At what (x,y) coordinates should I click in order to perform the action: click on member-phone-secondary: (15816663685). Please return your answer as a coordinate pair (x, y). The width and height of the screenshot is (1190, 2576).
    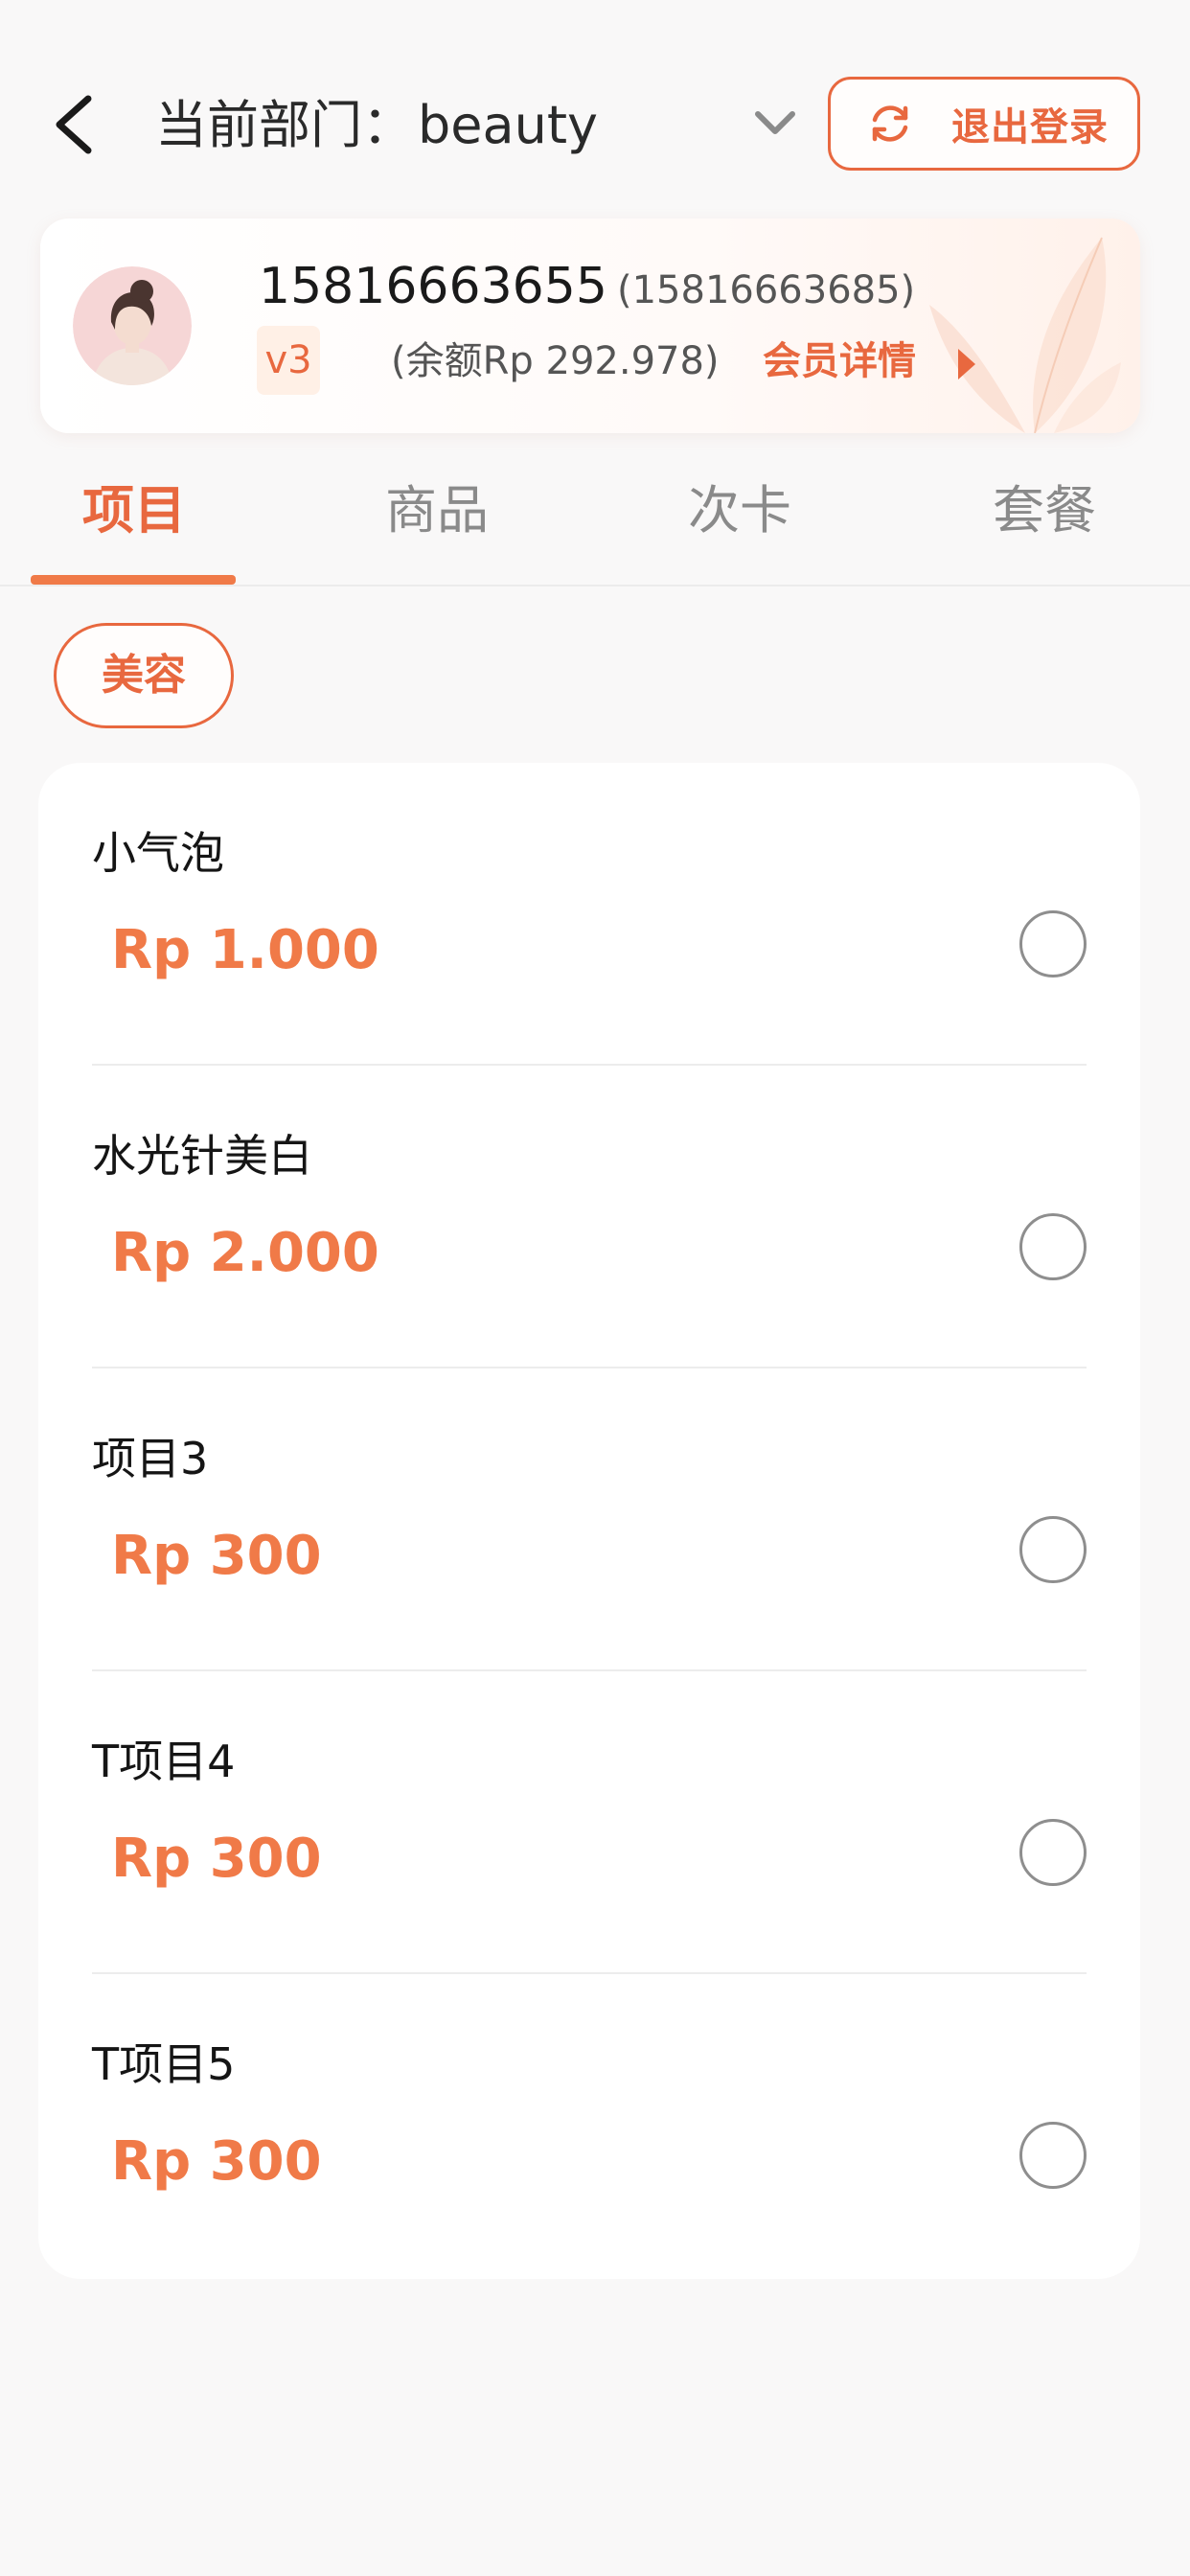
    Looking at the image, I should click on (766, 290).